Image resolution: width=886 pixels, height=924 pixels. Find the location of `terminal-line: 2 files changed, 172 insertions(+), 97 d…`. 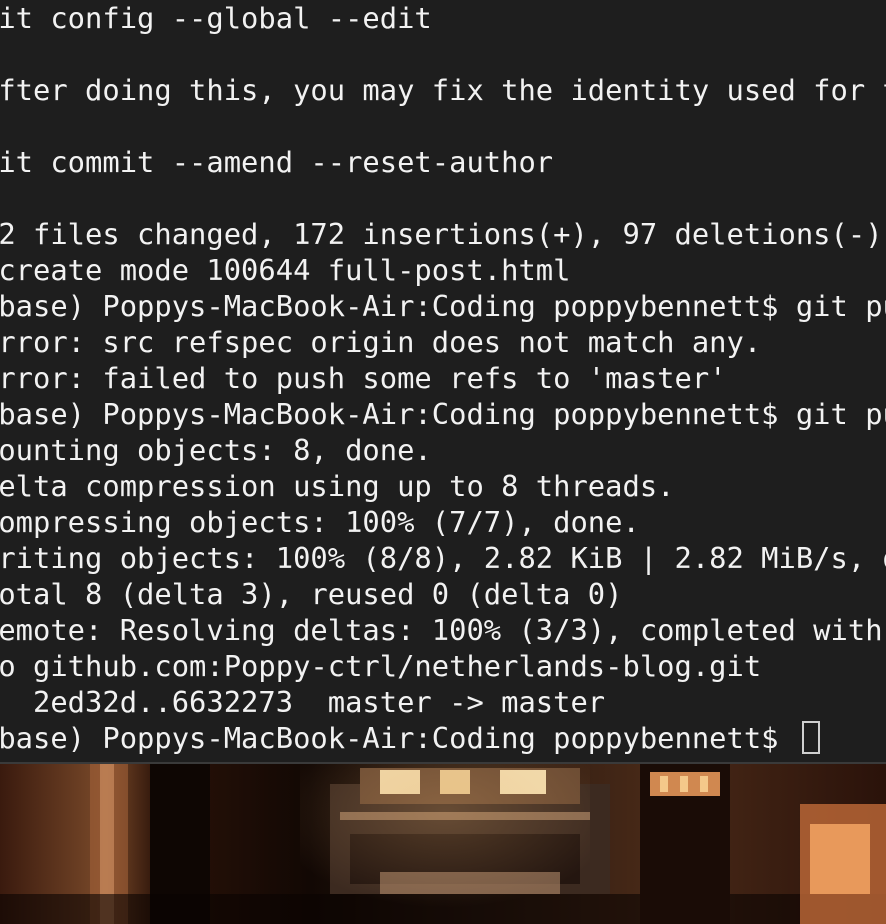

terminal-line: 2 files changed, 172 insertions(+), 97 d… is located at coordinates (441, 234).